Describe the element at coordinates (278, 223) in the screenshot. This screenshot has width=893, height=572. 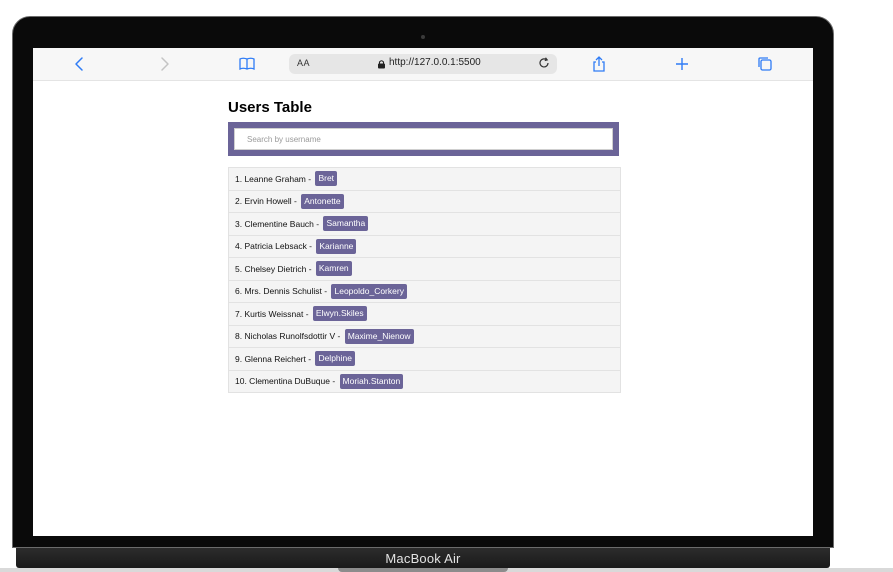
I see `user-label: 3. Clementine Bauch -` at that location.